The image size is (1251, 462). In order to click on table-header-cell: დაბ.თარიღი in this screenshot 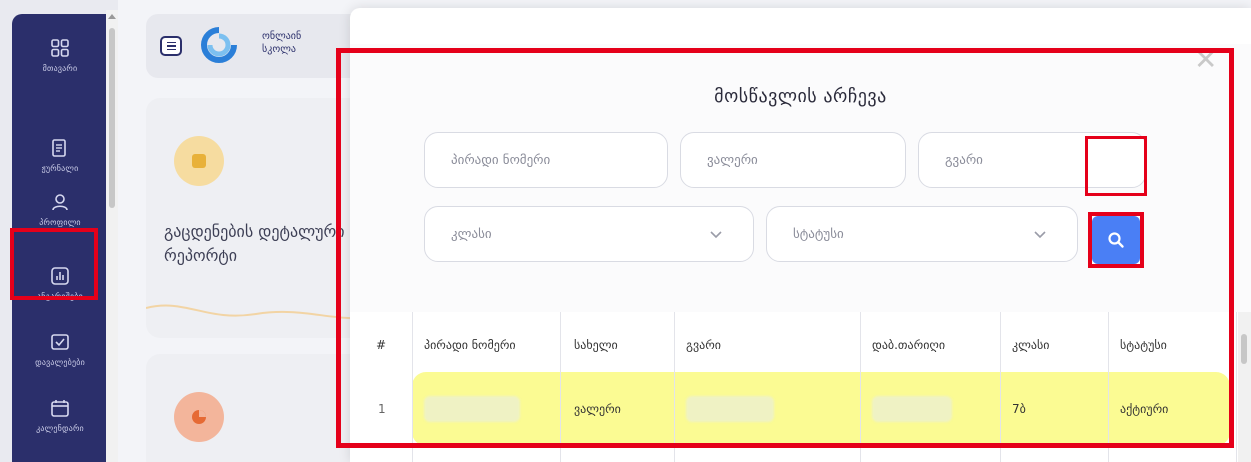, I will do `click(908, 345)`.